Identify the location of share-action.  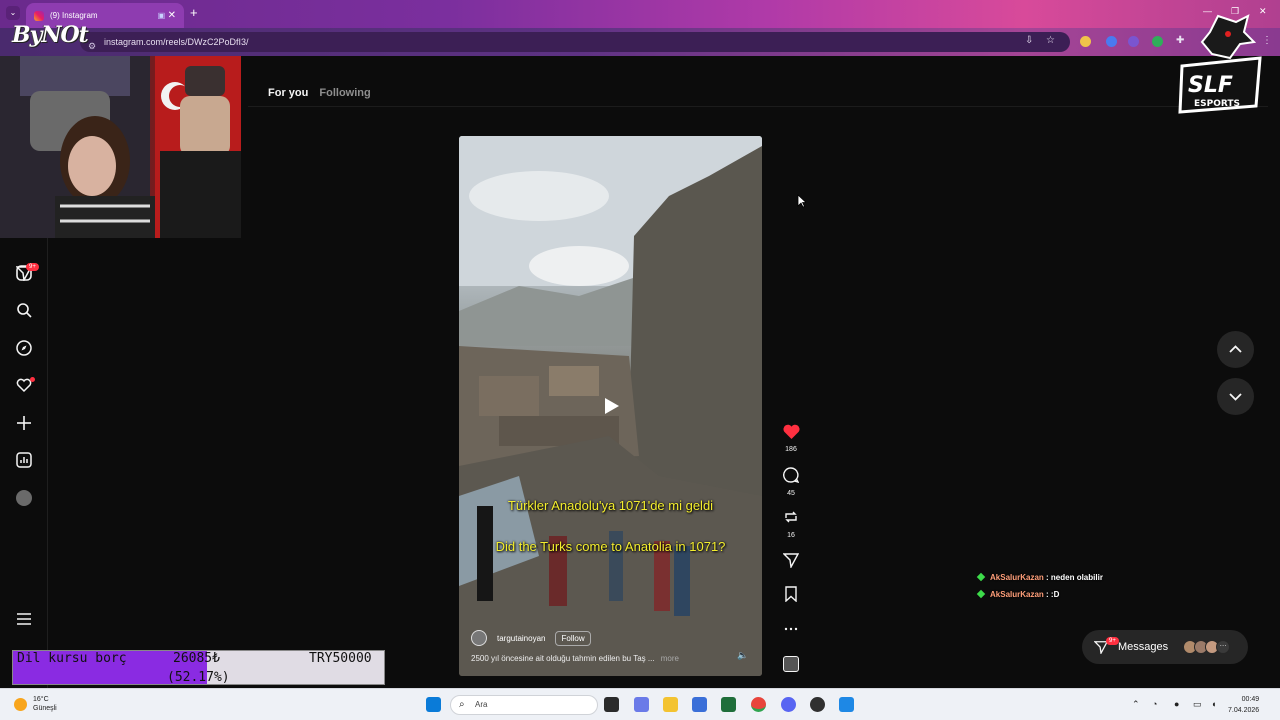
(791, 562).